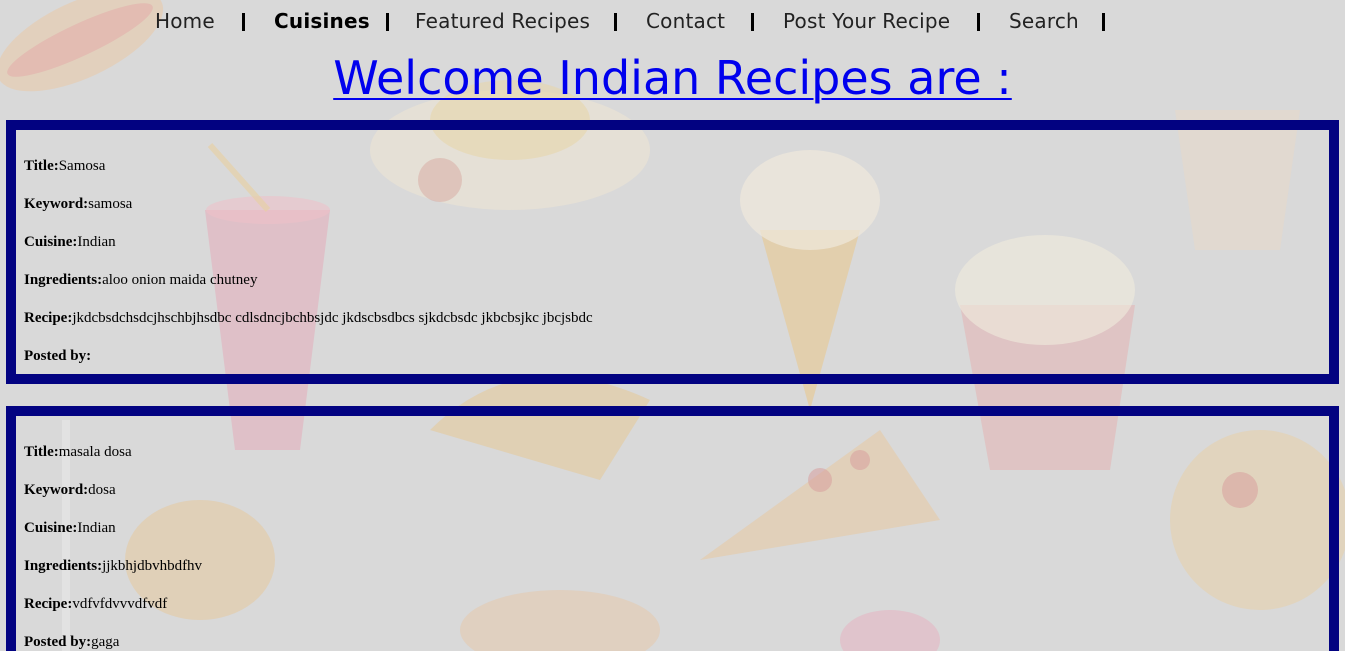 Image resolution: width=1345 pixels, height=651 pixels. What do you see at coordinates (502, 21) in the screenshot?
I see `nav-link-featured-recipes: Featured Recipes` at bounding box center [502, 21].